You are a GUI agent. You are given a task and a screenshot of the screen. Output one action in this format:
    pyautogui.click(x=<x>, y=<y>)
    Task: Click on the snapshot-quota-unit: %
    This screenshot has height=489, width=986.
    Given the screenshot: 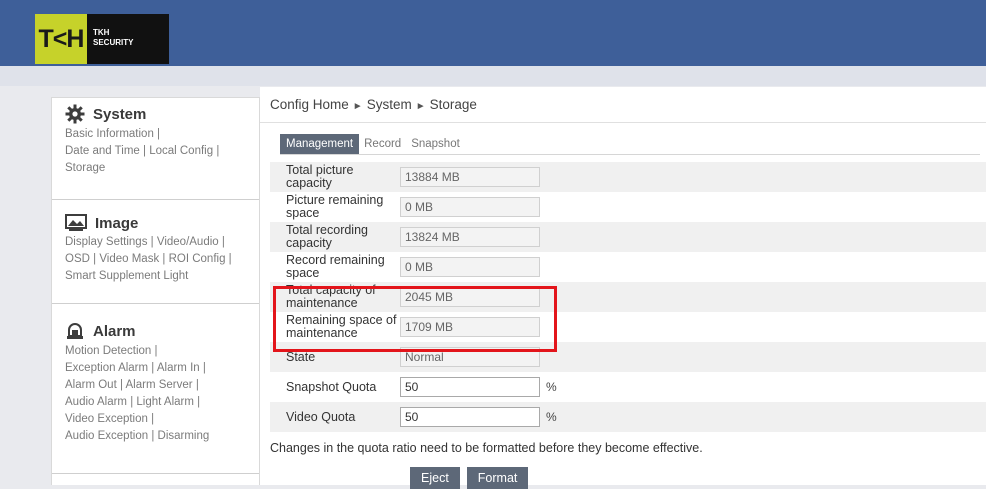 What is the action you would take?
    pyautogui.click(x=551, y=387)
    